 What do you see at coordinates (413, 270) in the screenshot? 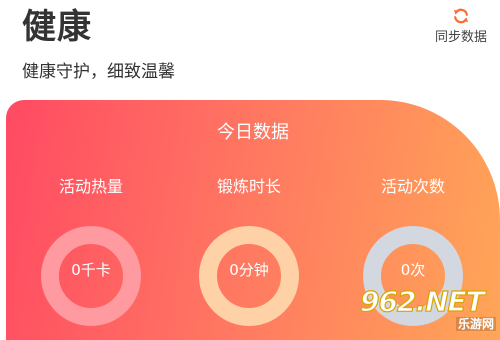
I see `metric-value: 0次` at bounding box center [413, 270].